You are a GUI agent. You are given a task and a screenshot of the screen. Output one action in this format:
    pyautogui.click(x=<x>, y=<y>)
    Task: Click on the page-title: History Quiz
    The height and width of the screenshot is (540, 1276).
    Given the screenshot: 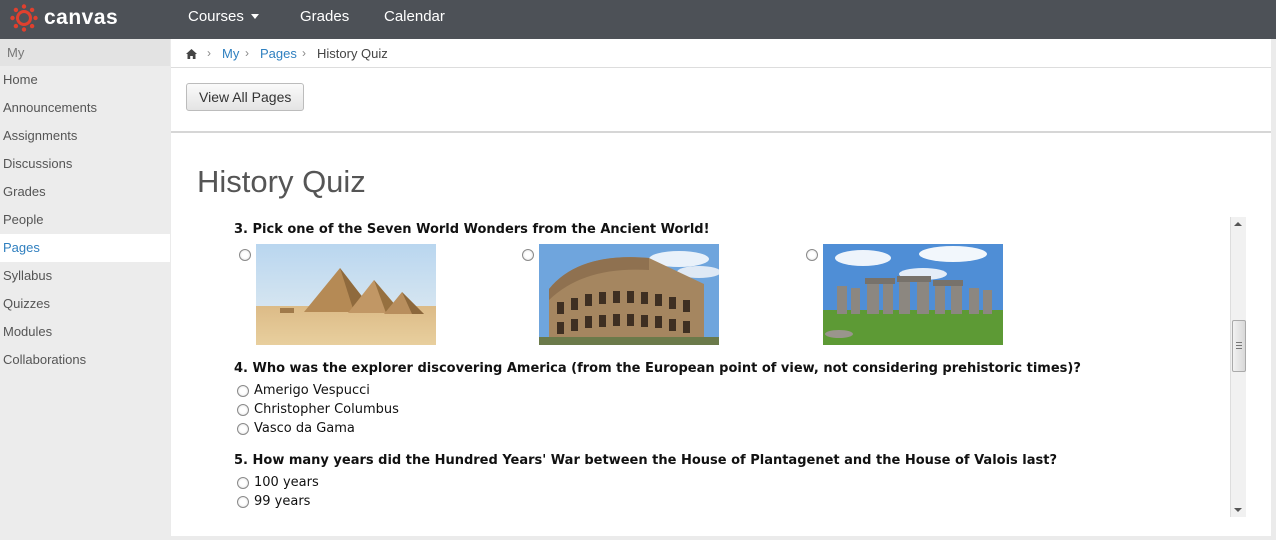 What is the action you would take?
    pyautogui.click(x=281, y=181)
    